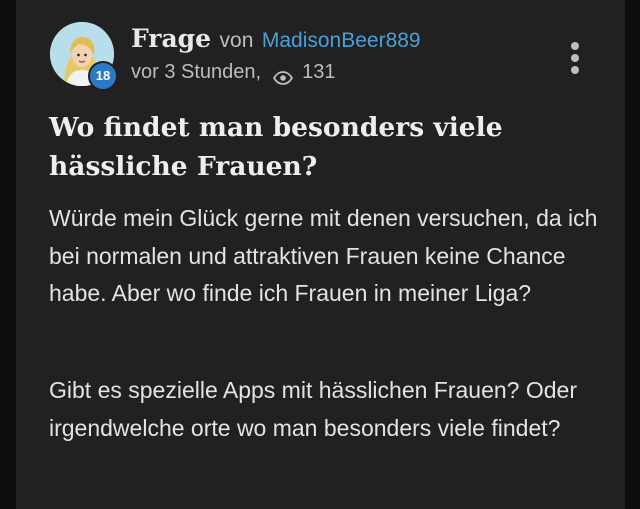 This screenshot has height=509, width=640. What do you see at coordinates (236, 40) in the screenshot?
I see `by-label: von` at bounding box center [236, 40].